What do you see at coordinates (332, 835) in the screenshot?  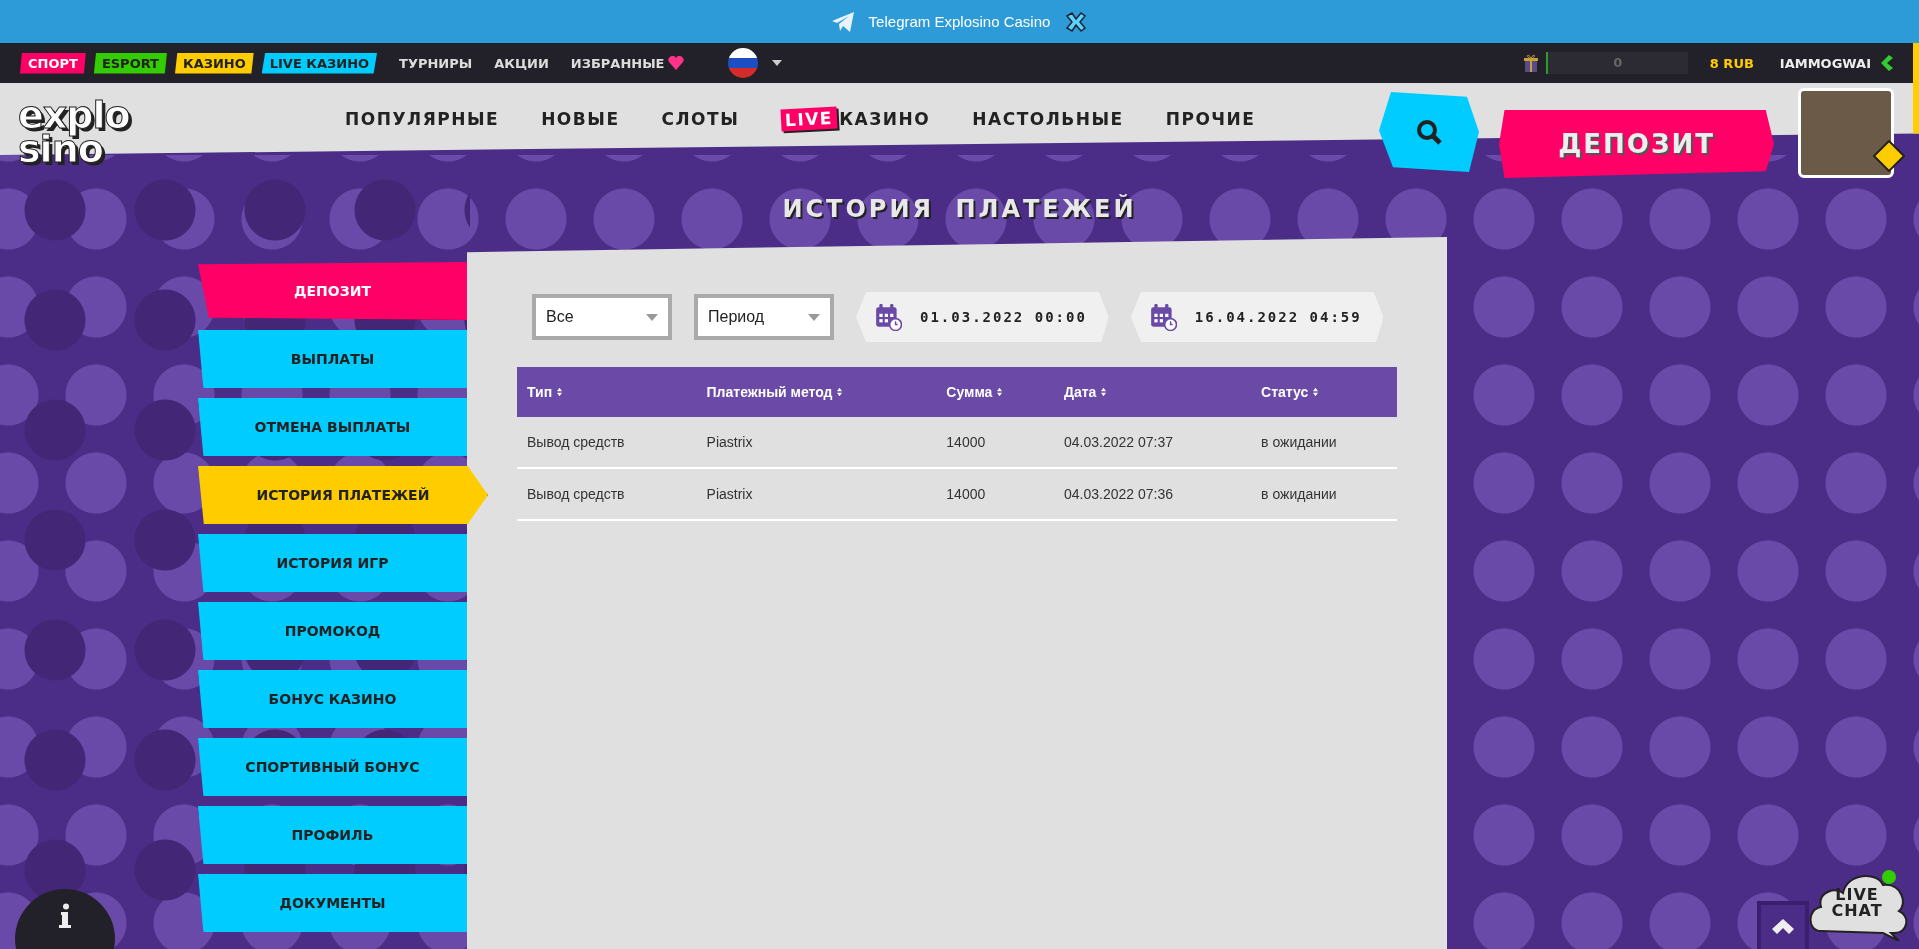 I see `sidebar-item: ПРОФИЛЬ` at bounding box center [332, 835].